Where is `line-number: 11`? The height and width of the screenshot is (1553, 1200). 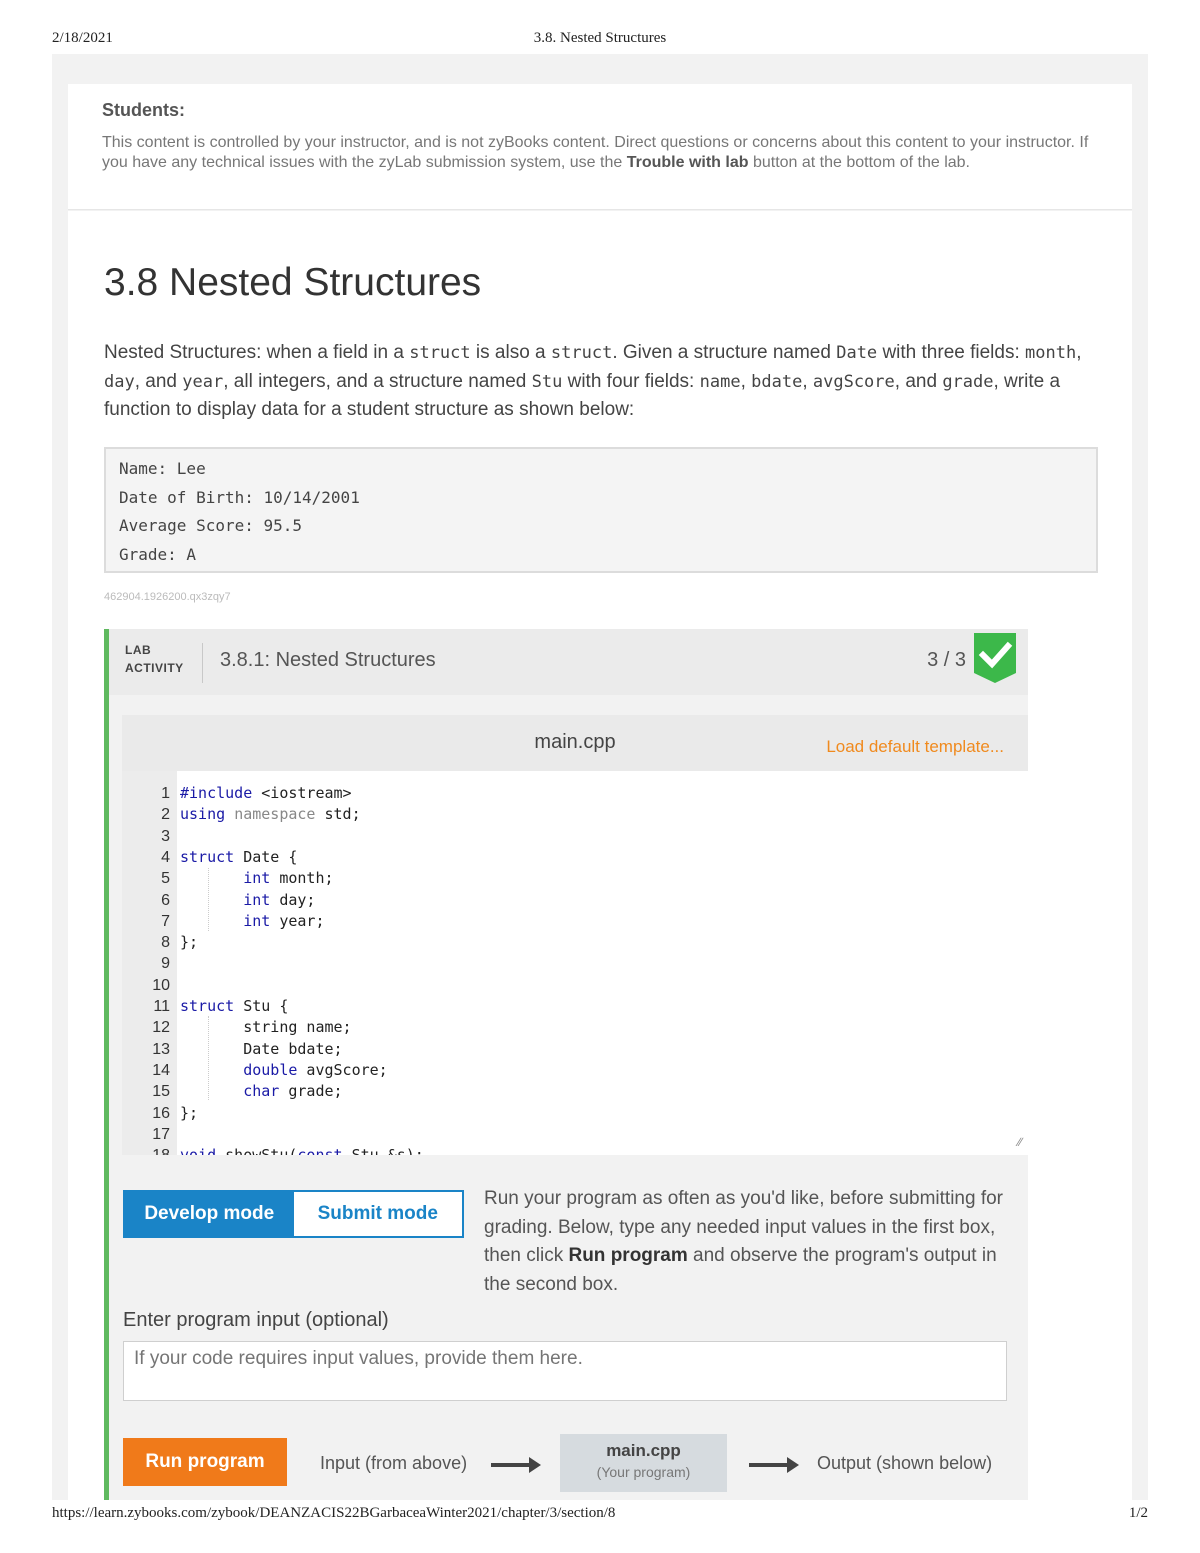 line-number: 11 is located at coordinates (161, 1006).